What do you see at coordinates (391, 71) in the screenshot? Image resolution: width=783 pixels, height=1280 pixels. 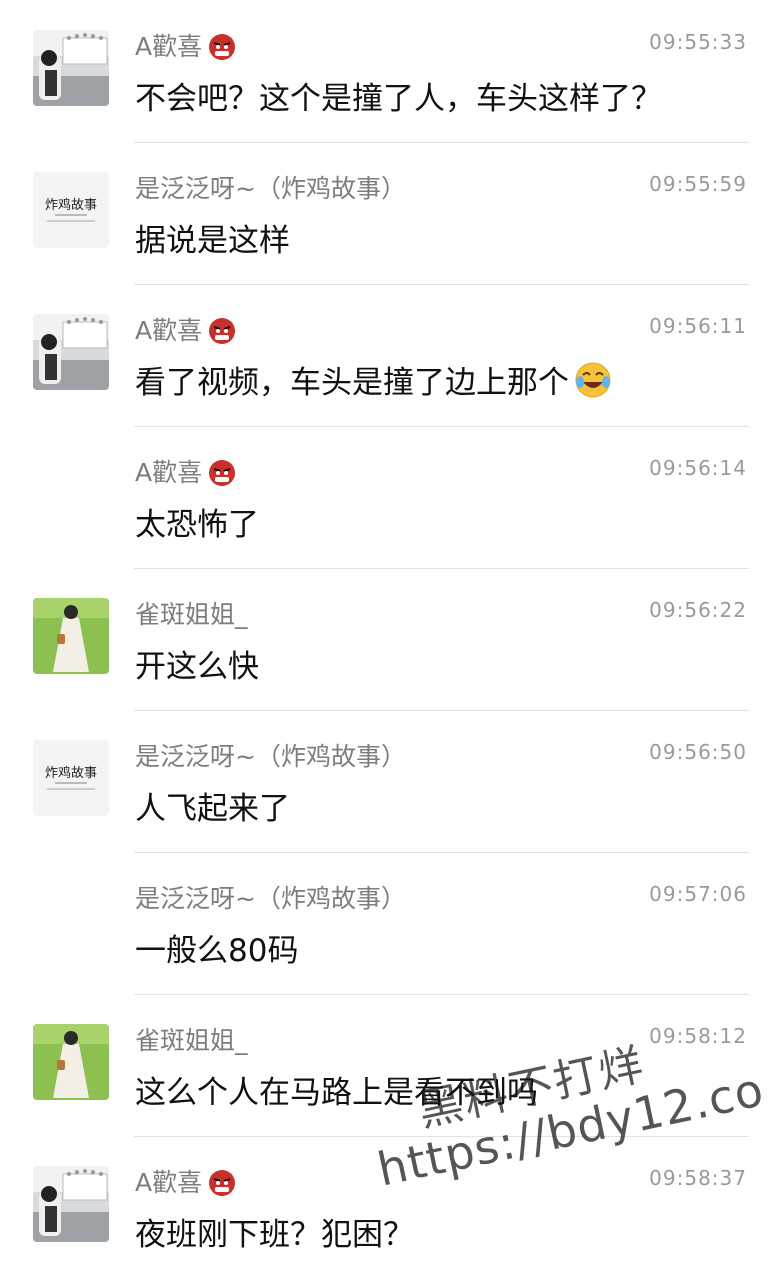 I see `list-item: A歡喜 09:55:33 不会吧？这个是撞了人，车头这样了？` at bounding box center [391, 71].